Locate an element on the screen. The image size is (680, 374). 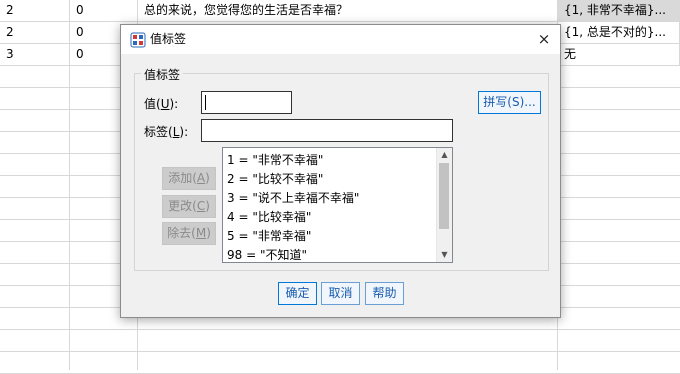
label-field-label: 标签(L): is located at coordinates (166, 132).